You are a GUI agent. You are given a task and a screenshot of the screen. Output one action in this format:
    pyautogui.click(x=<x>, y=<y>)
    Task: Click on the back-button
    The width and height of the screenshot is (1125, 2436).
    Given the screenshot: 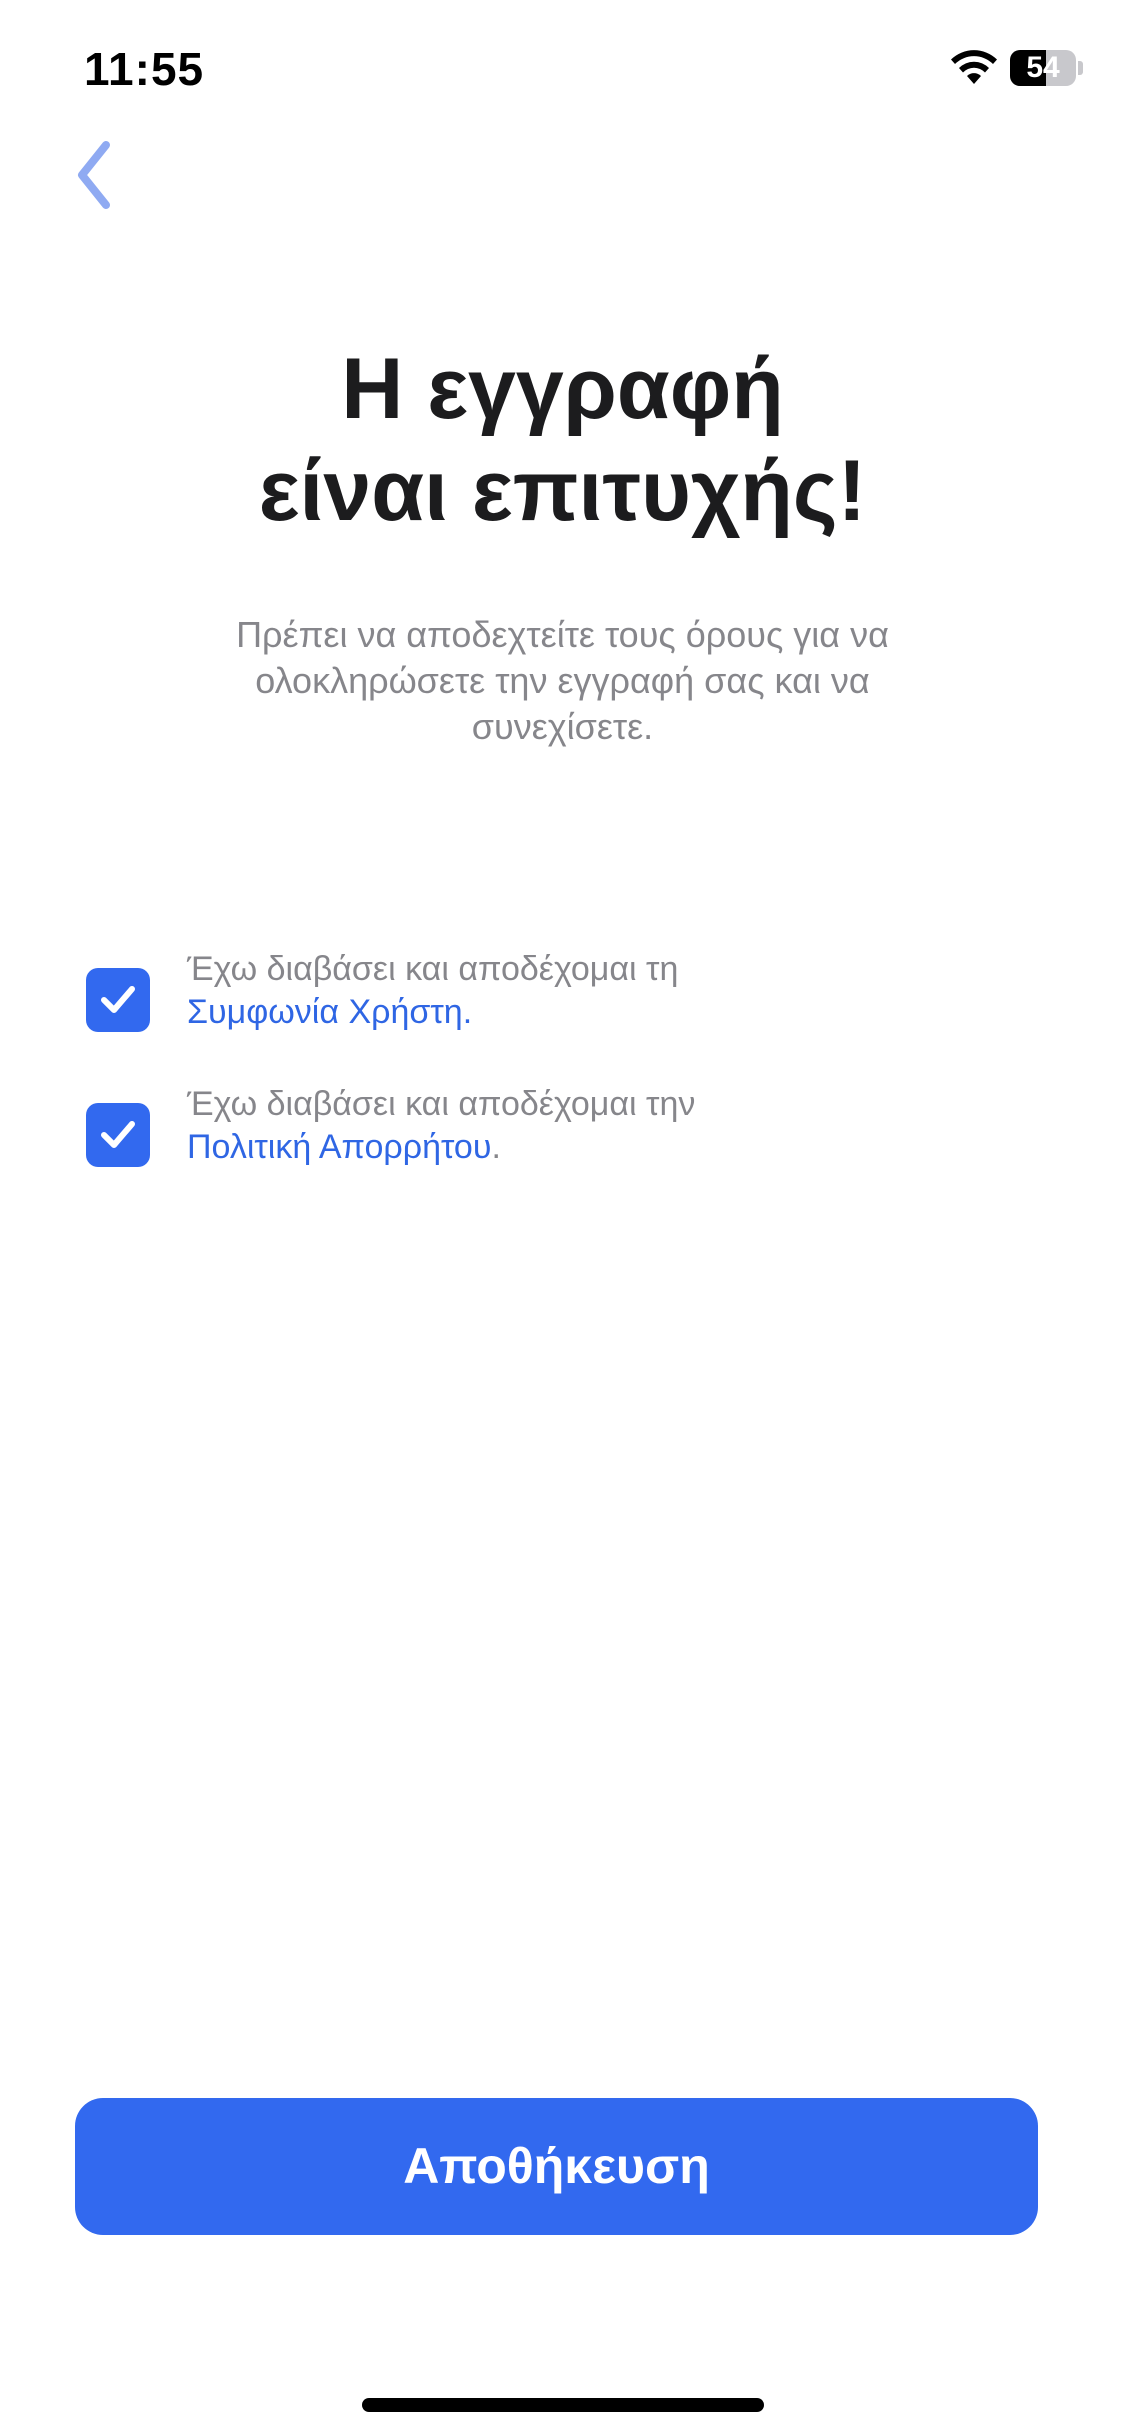 What is the action you would take?
    pyautogui.click(x=96, y=175)
    